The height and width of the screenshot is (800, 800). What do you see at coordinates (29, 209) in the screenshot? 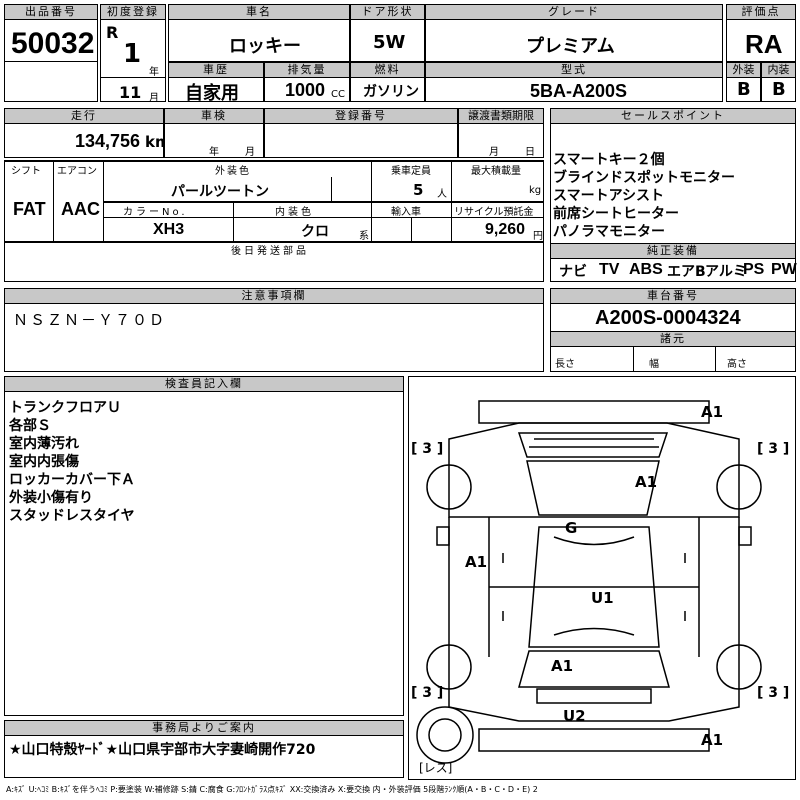
I see `shift: FAT` at bounding box center [29, 209].